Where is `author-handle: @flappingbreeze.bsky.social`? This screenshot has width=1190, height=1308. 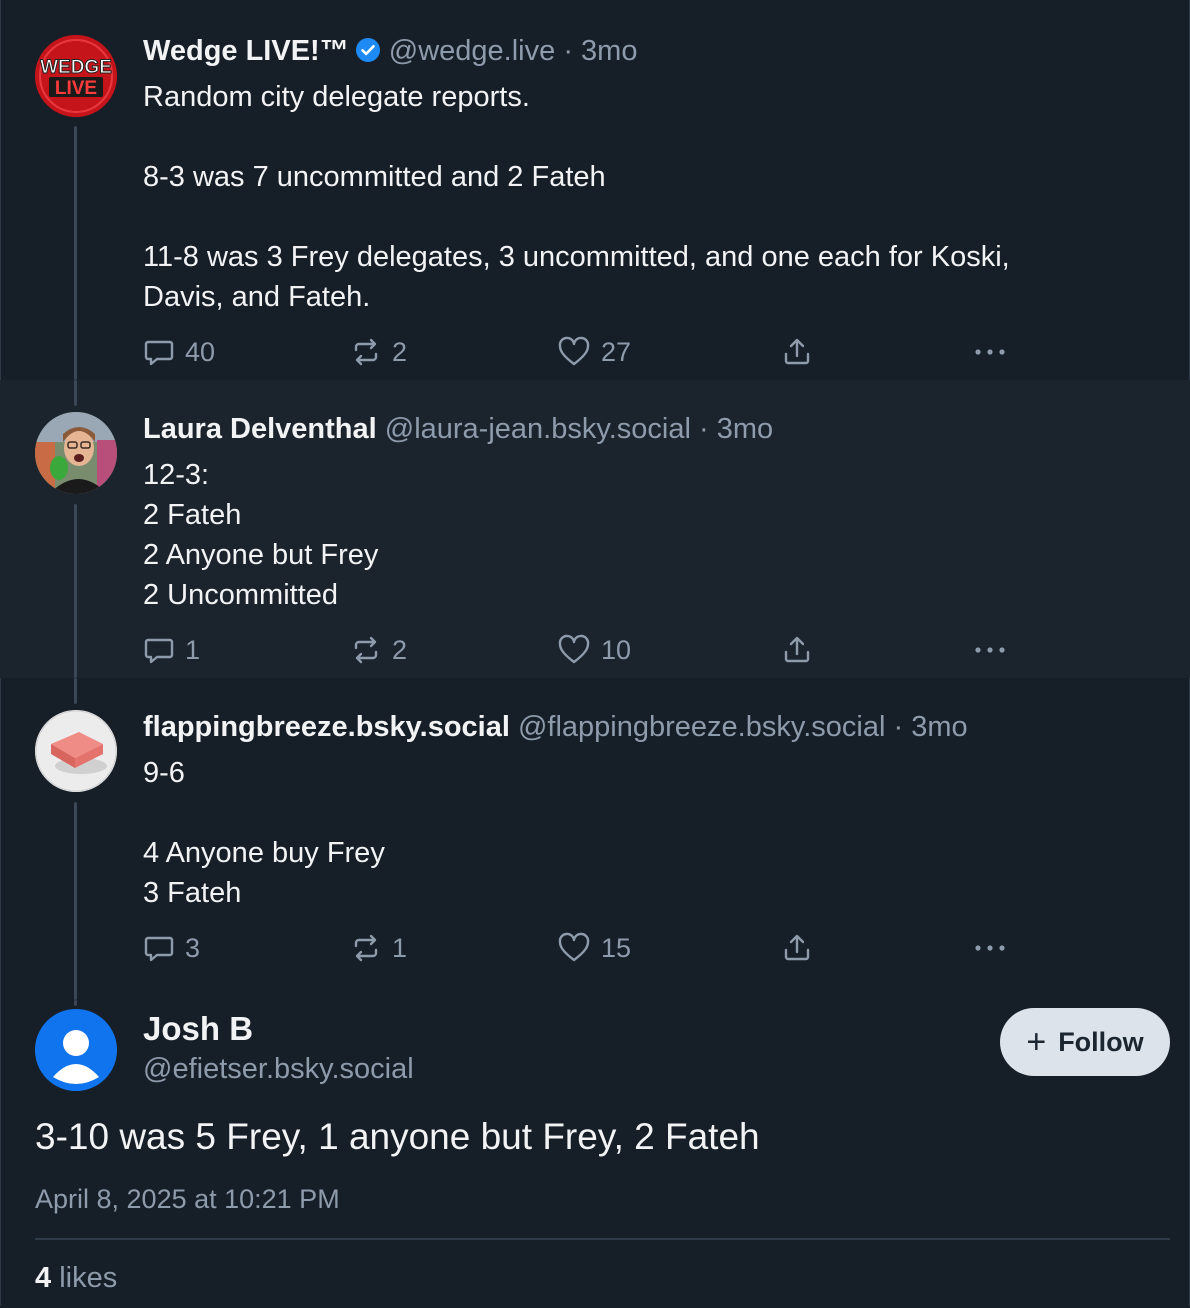
author-handle: @flappingbreeze.bsky.social is located at coordinates (701, 727).